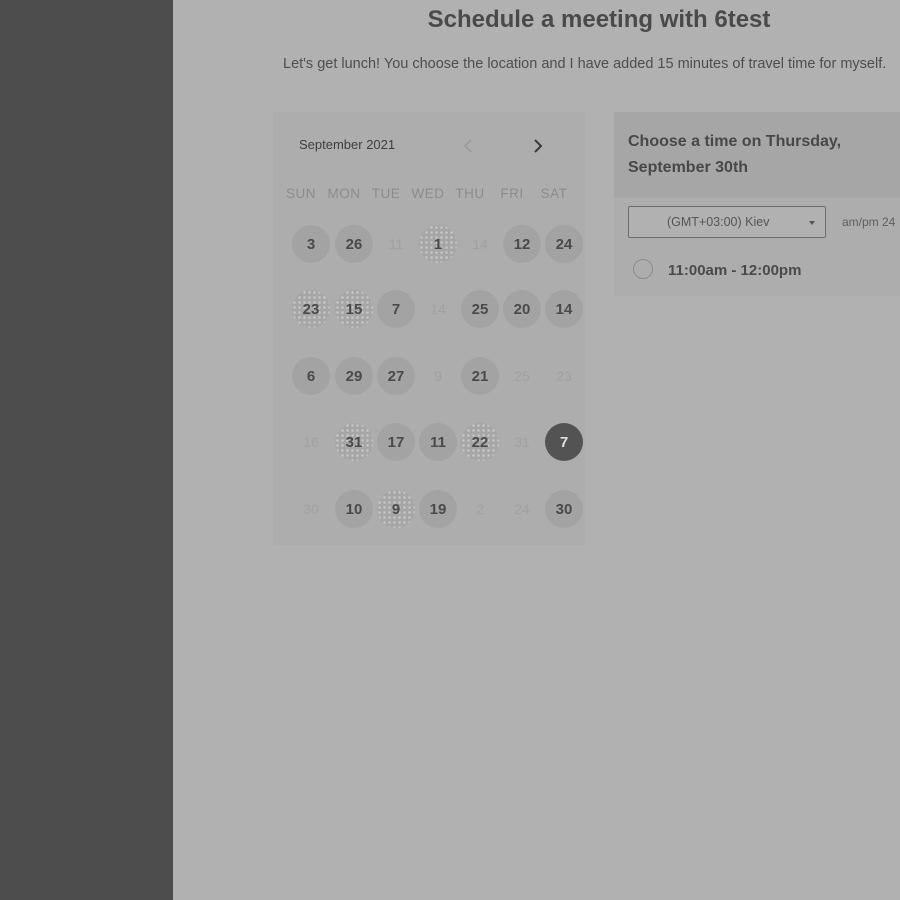 The width and height of the screenshot is (900, 900). Describe the element at coordinates (734, 270) in the screenshot. I see `time-slot-label: 11:00am - 12:00pm` at that location.